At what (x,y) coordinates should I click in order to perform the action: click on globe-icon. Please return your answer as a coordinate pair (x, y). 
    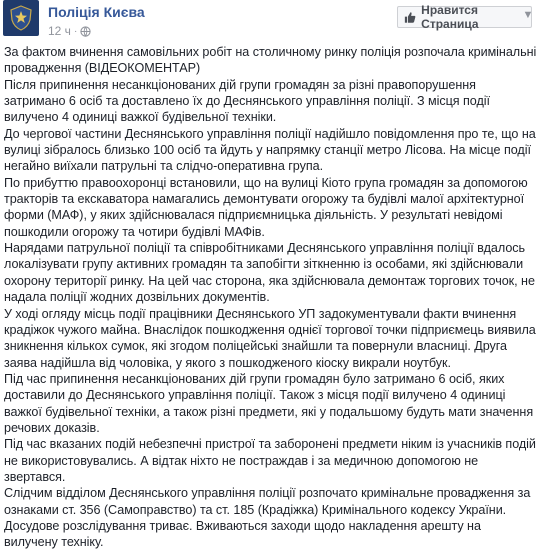
    Looking at the image, I should click on (85, 31).